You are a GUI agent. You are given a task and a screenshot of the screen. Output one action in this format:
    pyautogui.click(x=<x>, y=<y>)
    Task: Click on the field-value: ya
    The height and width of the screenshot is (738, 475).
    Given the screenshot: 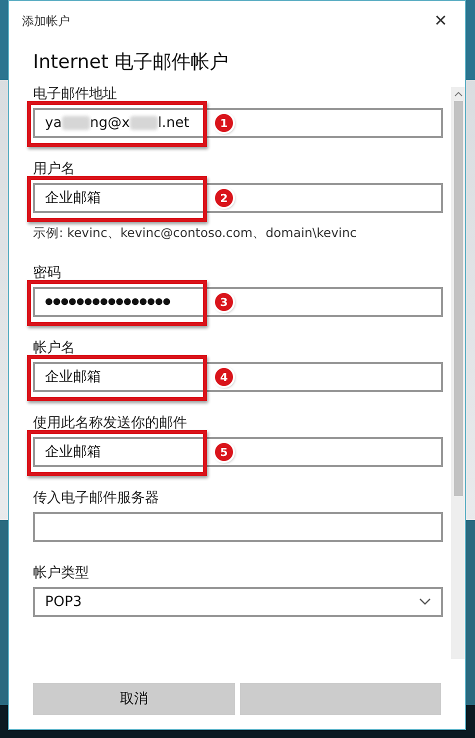 What is the action you would take?
    pyautogui.click(x=53, y=123)
    